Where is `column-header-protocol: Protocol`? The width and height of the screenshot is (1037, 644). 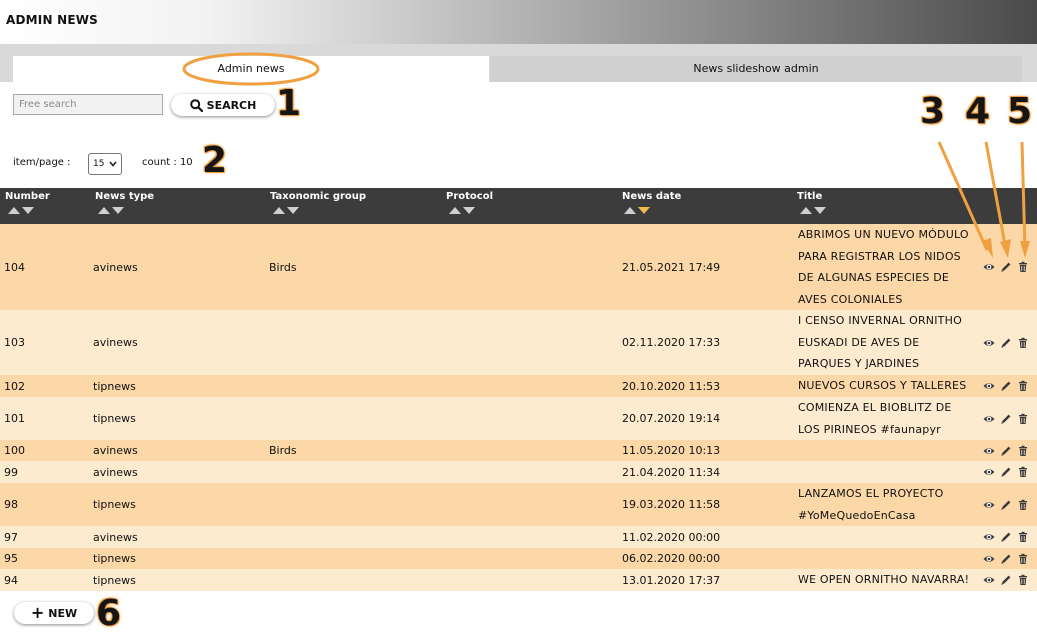
column-header-protocol: Protocol is located at coordinates (469, 196).